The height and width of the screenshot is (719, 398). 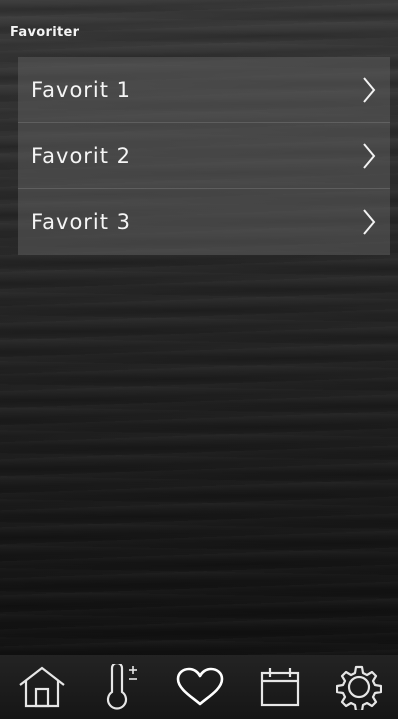 I want to click on gear-icon, so click(x=358, y=687).